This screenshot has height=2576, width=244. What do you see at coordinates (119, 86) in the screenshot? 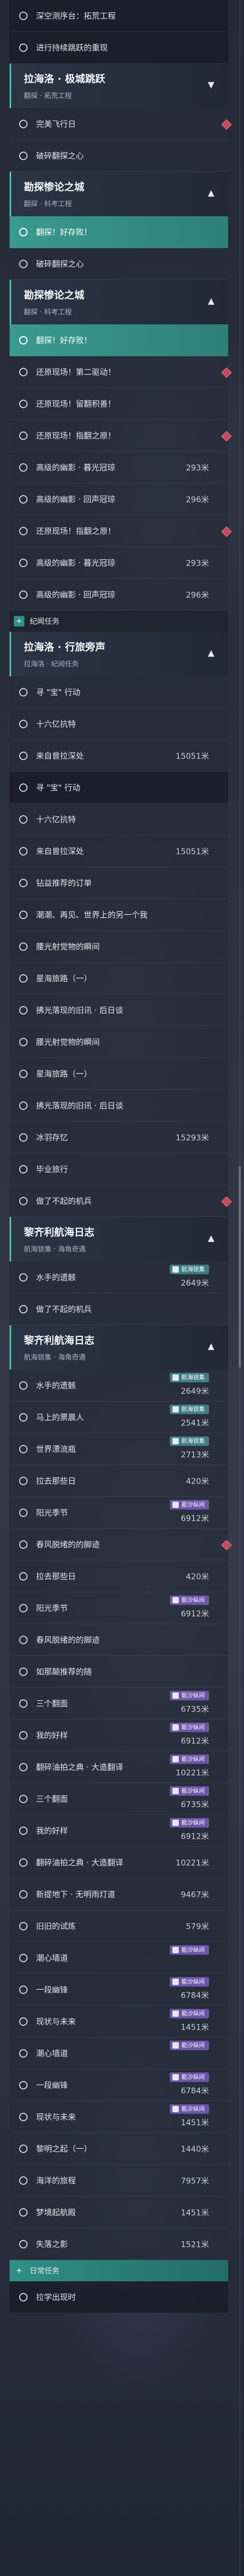
I see `quest-group-header: 拉海洛 · 极城跳跃 翻探 · 拓荒工程 ▼` at bounding box center [119, 86].